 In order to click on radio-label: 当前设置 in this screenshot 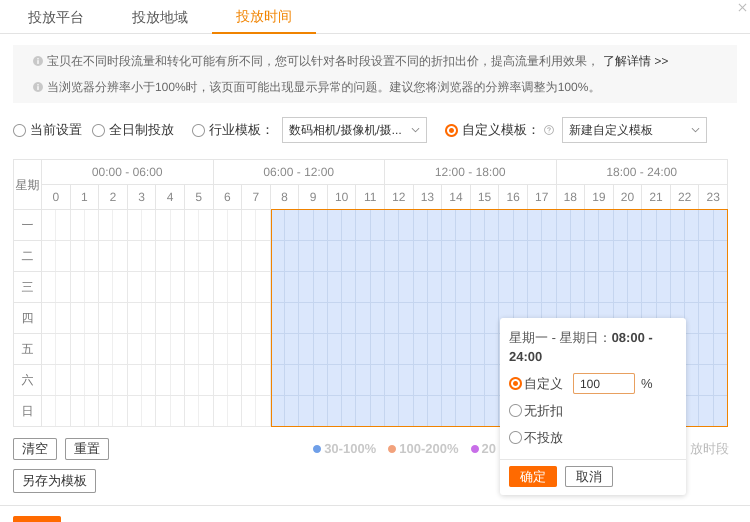, I will do `click(56, 130)`.